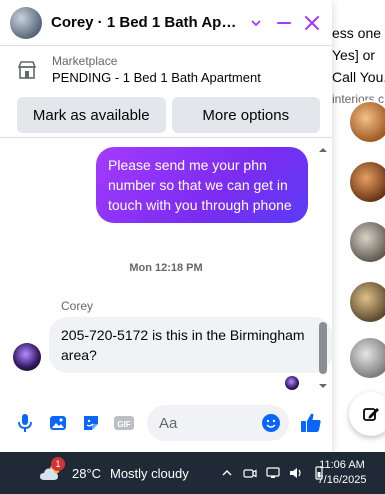 The height and width of the screenshot is (494, 385). Describe the element at coordinates (354, 55) in the screenshot. I see `background-line: Yes] or` at that location.